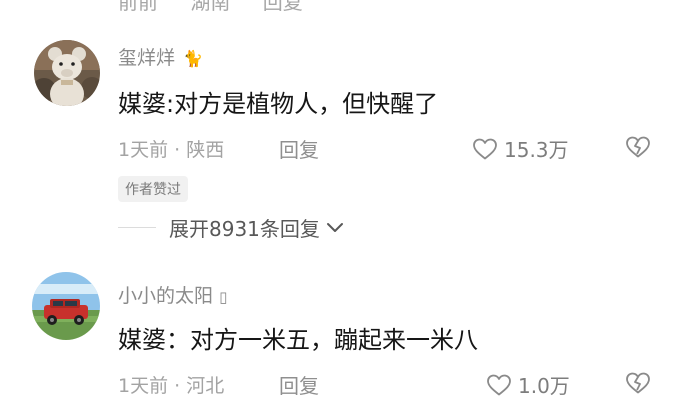  I want to click on previous-comment-meta: 前前 湖南 回复, so click(223, 7).